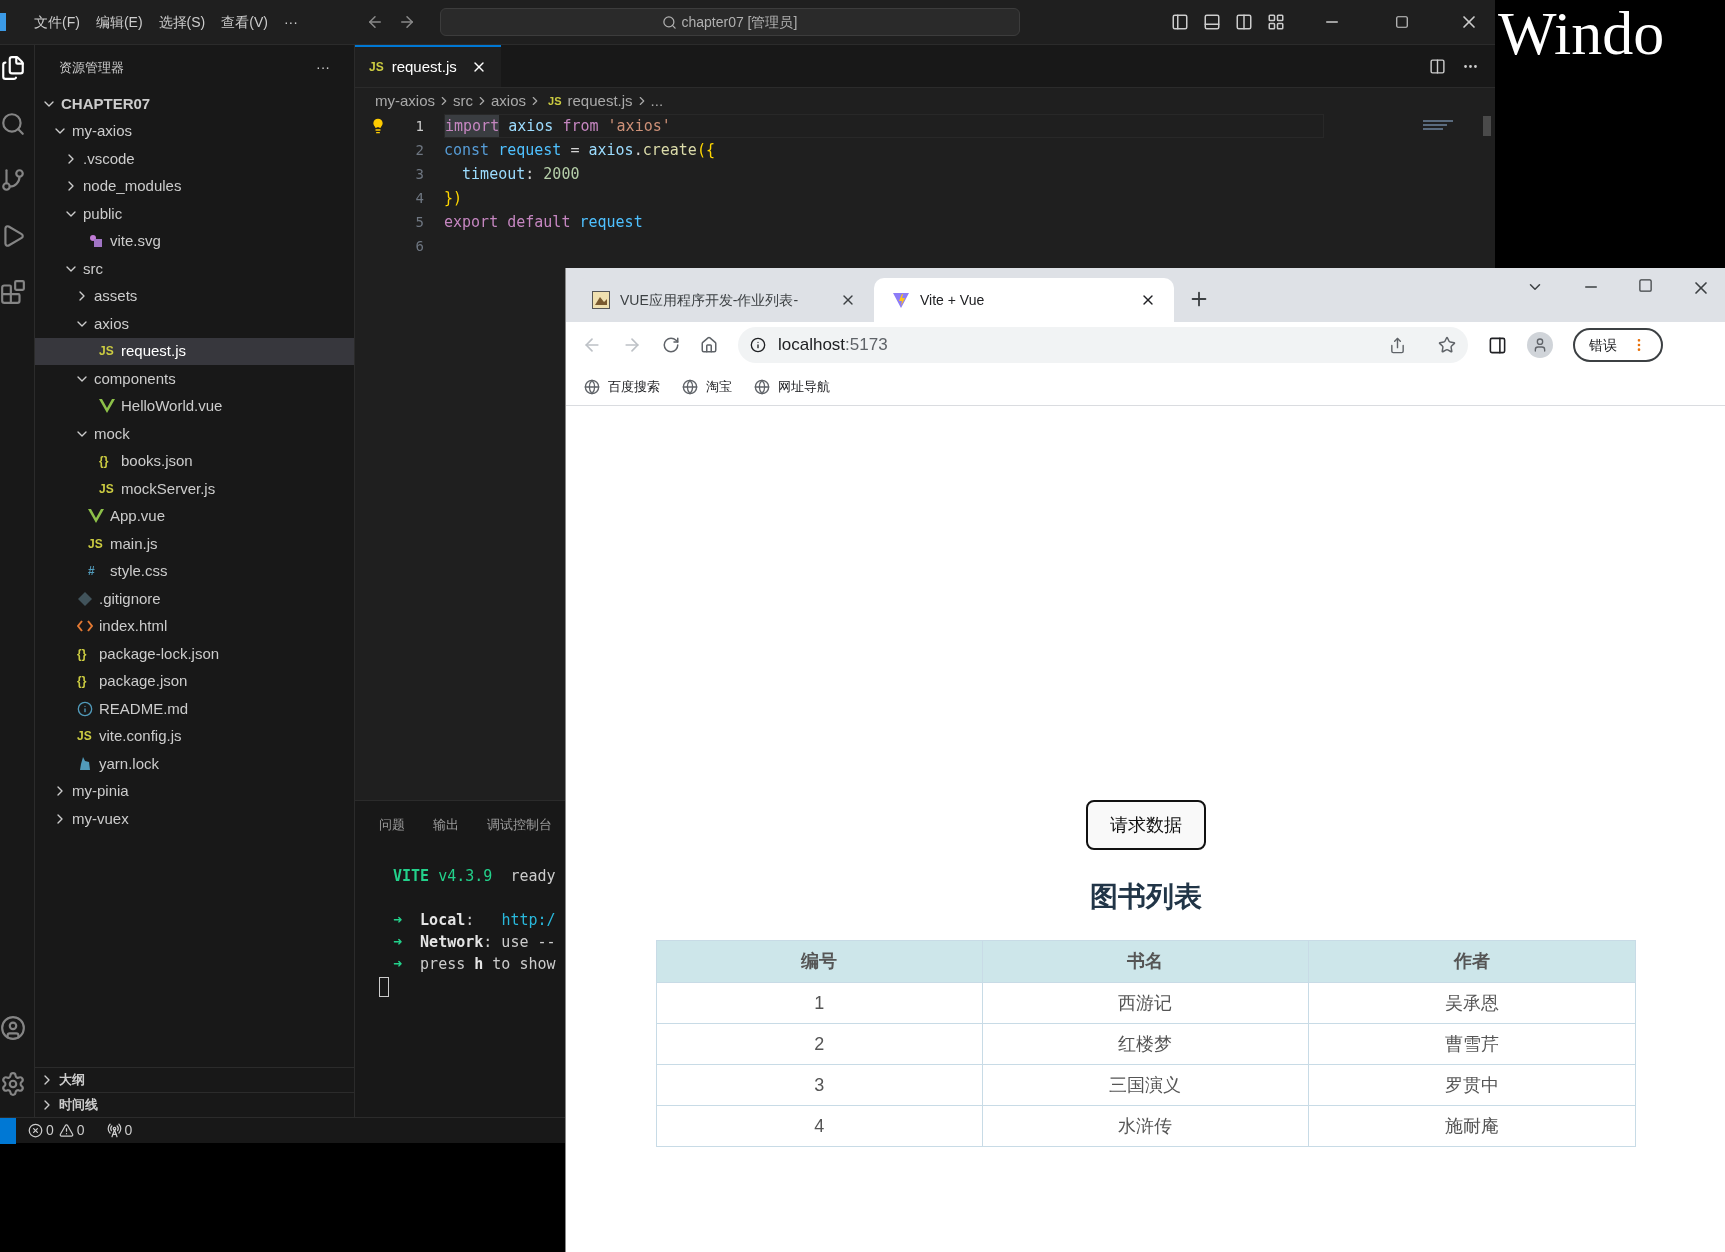  Describe the element at coordinates (13, 124) in the screenshot. I see `search-icon` at that location.